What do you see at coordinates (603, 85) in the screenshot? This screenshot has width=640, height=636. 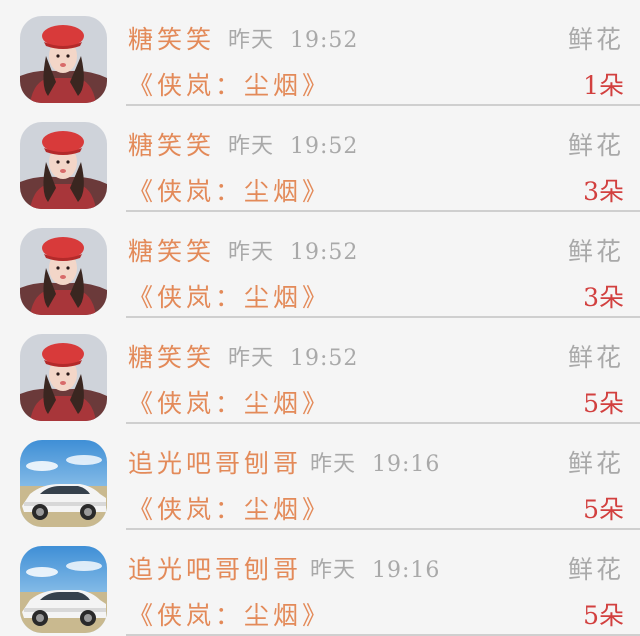 I see `gift-count: 1朵` at bounding box center [603, 85].